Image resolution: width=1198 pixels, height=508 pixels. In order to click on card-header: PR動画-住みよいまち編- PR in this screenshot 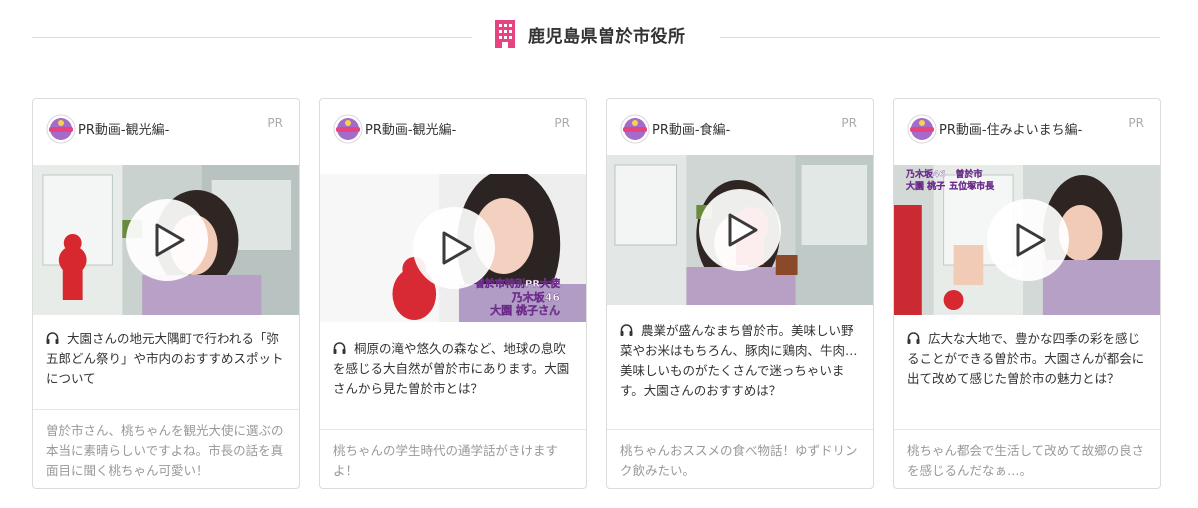, I will do `click(1027, 129)`.